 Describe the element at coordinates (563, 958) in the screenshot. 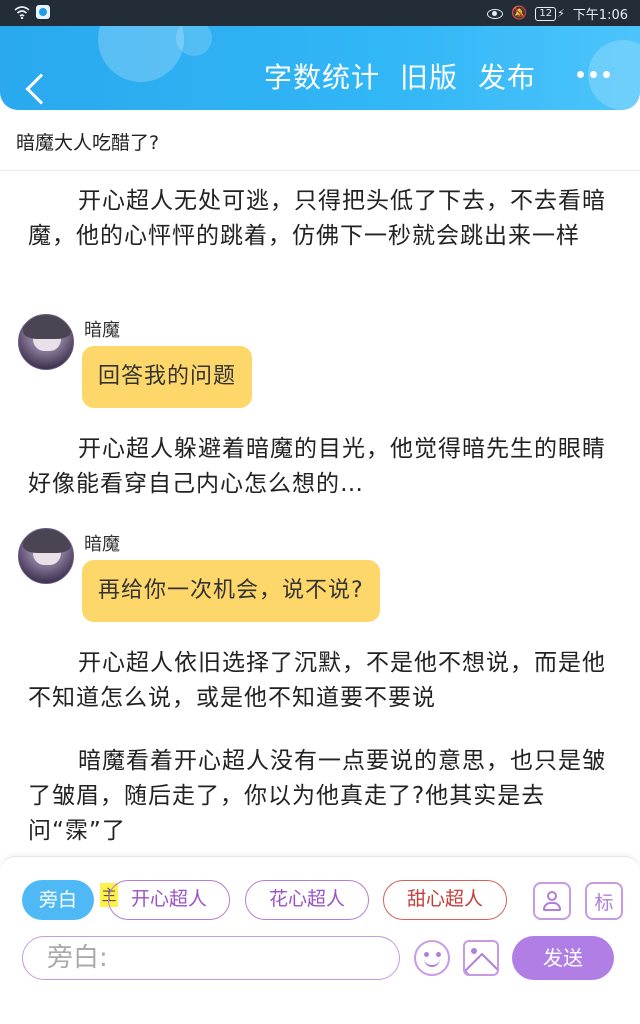

I see `send-button: 发送` at that location.